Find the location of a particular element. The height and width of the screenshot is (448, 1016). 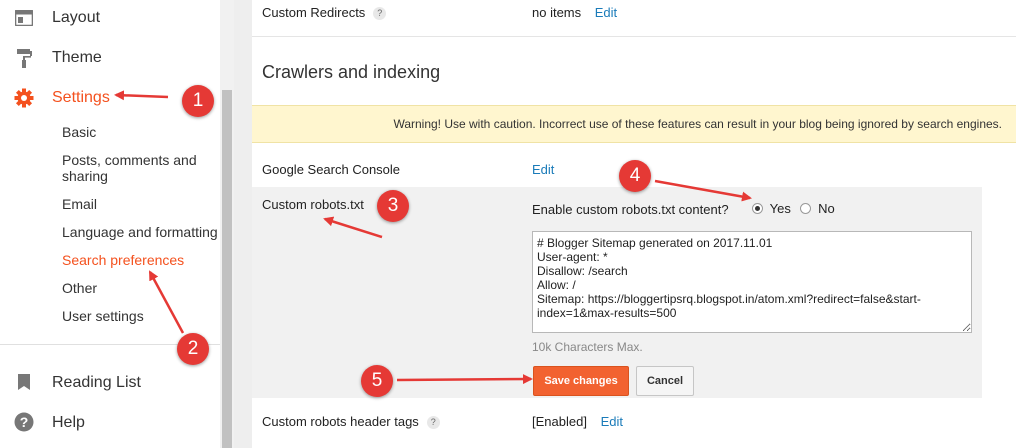

robots-header-row: Custom robots header tags? is located at coordinates (351, 422).